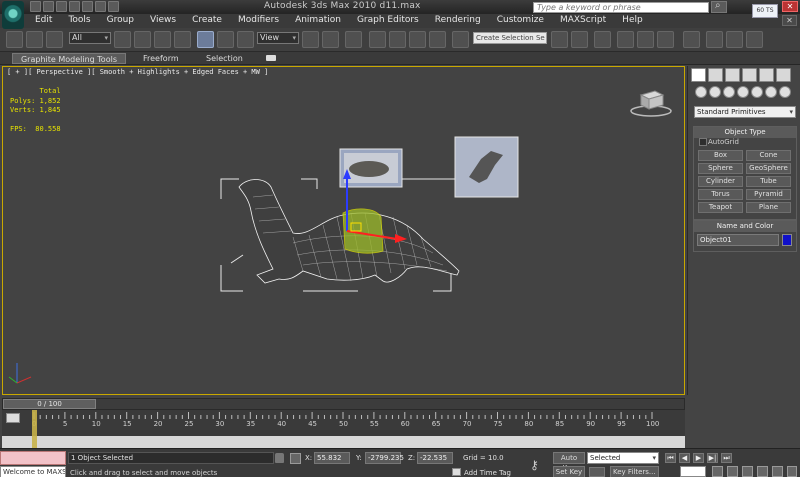 The height and width of the screenshot is (477, 800). What do you see at coordinates (691, 39) in the screenshot?
I see `material-editor-icon` at bounding box center [691, 39].